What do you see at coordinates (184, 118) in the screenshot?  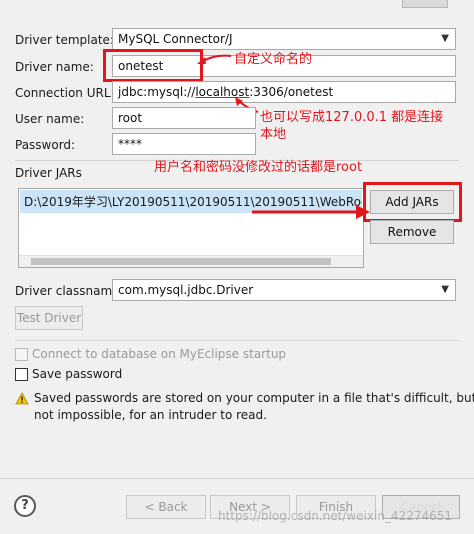 I see `user-name-input: root` at bounding box center [184, 118].